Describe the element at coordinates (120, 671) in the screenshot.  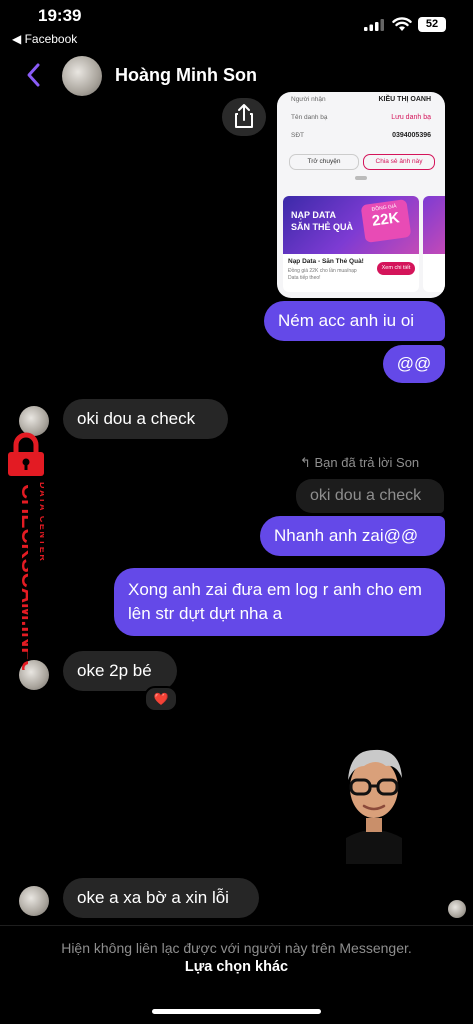
I see `message-incoming: oke 2p bé` at that location.